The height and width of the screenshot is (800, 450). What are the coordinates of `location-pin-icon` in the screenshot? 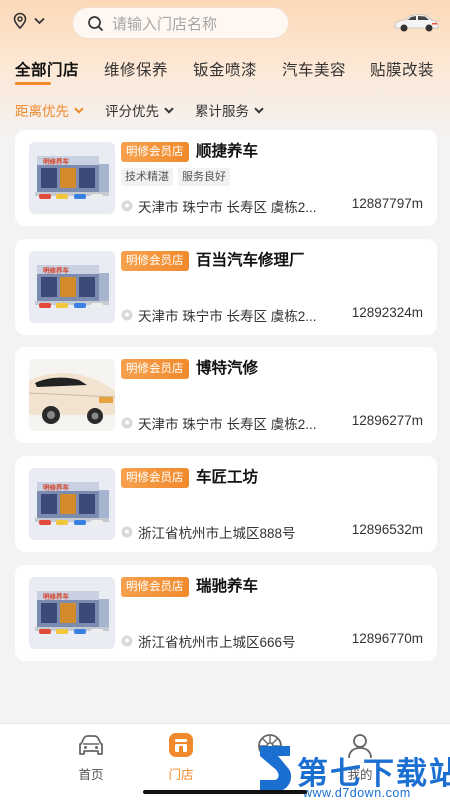 It's located at (20, 21).